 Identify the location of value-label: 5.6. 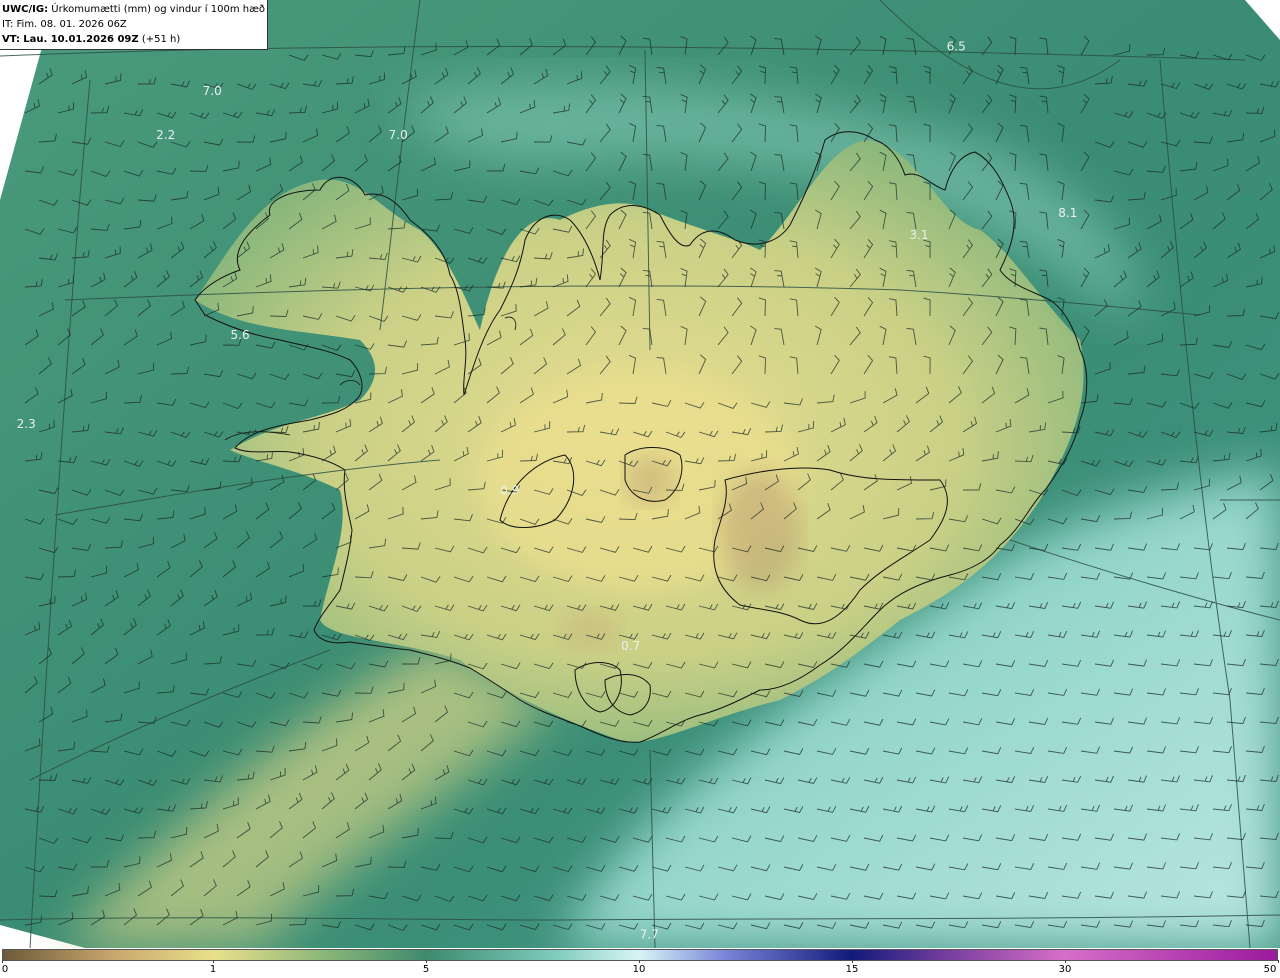
(240, 335).